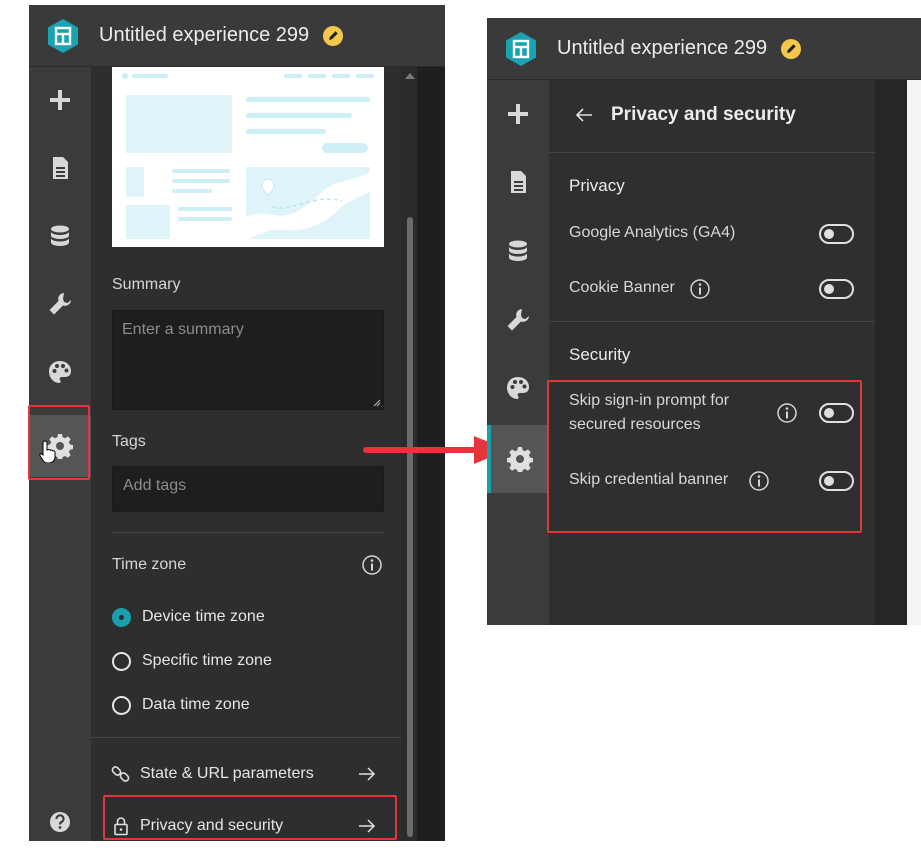 The width and height of the screenshot is (921, 853). I want to click on experience-thumbnail, so click(248, 157).